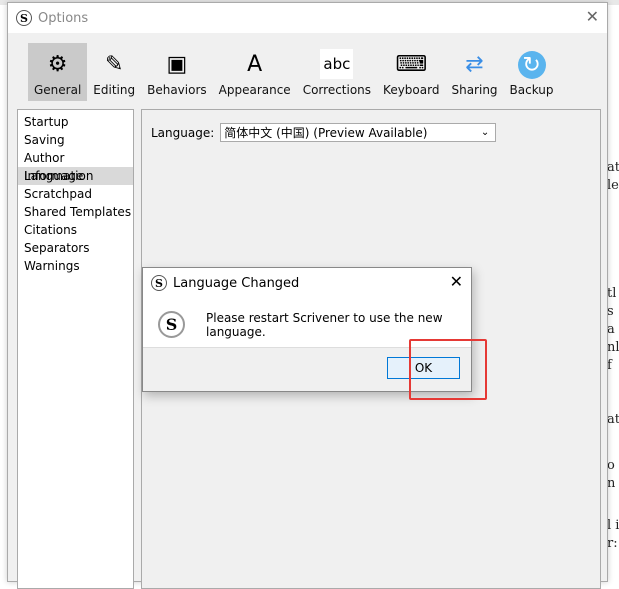 The width and height of the screenshot is (619, 589). What do you see at coordinates (613, 185) in the screenshot?
I see `background-text-fragment: le` at bounding box center [613, 185].